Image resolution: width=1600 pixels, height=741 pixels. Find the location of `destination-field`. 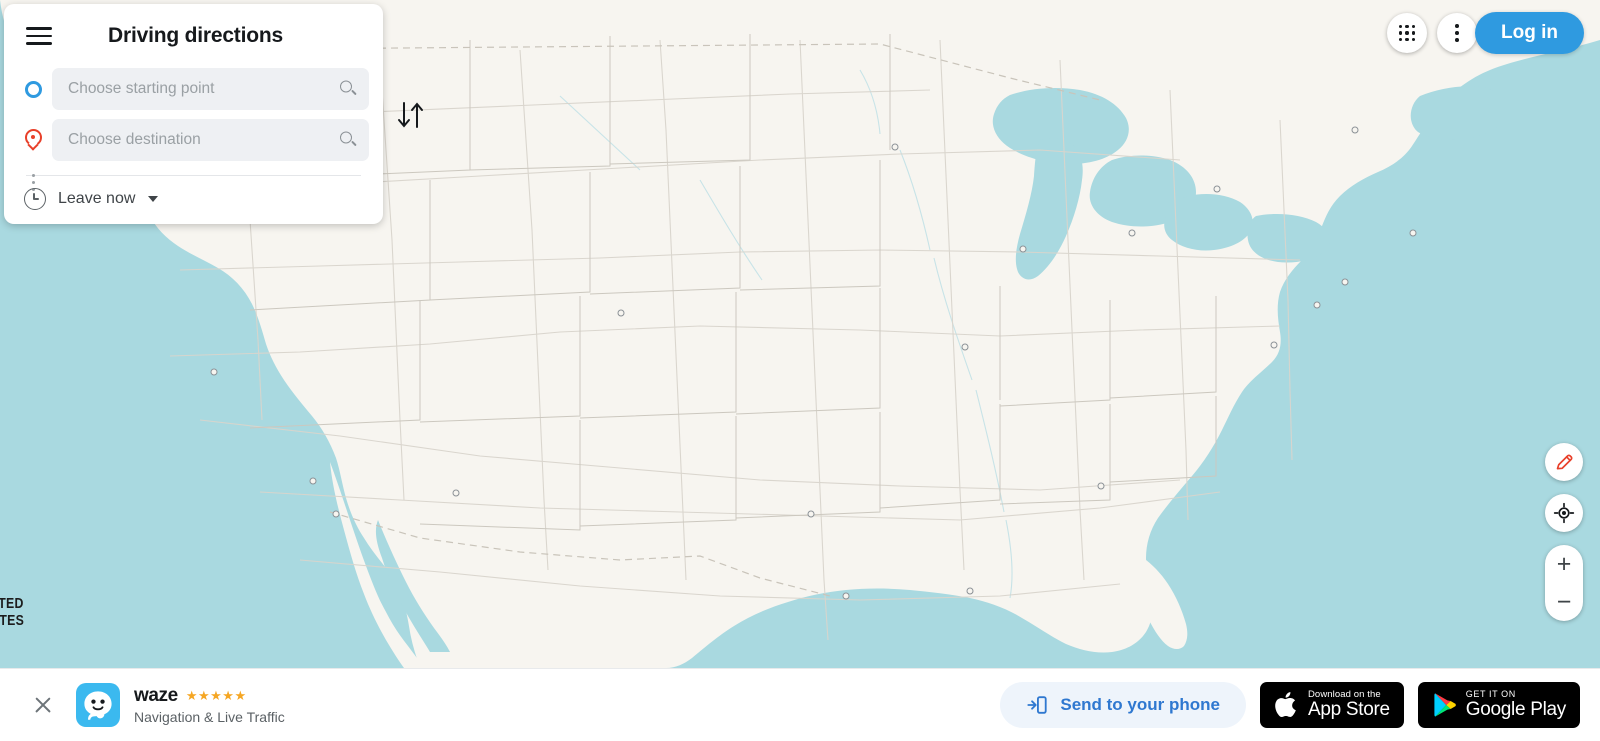

destination-field is located at coordinates (210, 140).